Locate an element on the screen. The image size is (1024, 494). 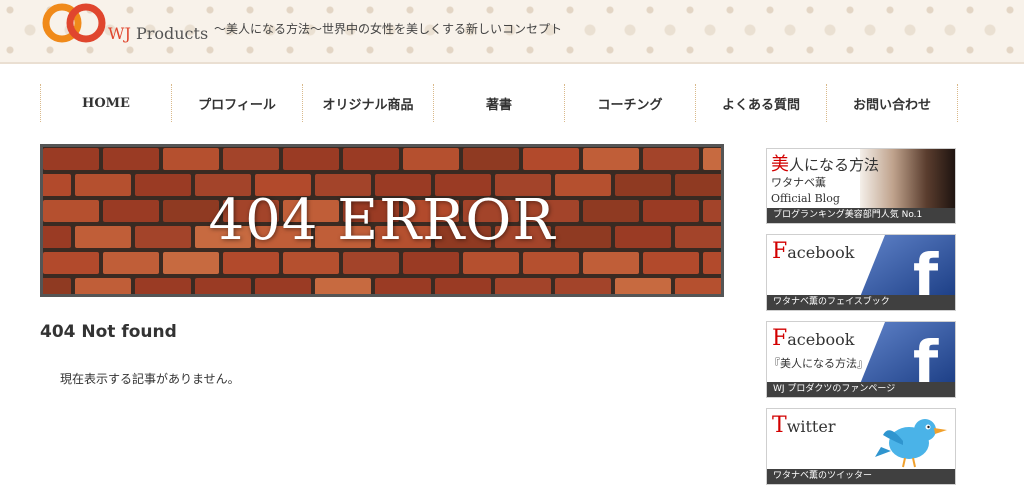
twitter-title: Twitter is located at coordinates (804, 425).